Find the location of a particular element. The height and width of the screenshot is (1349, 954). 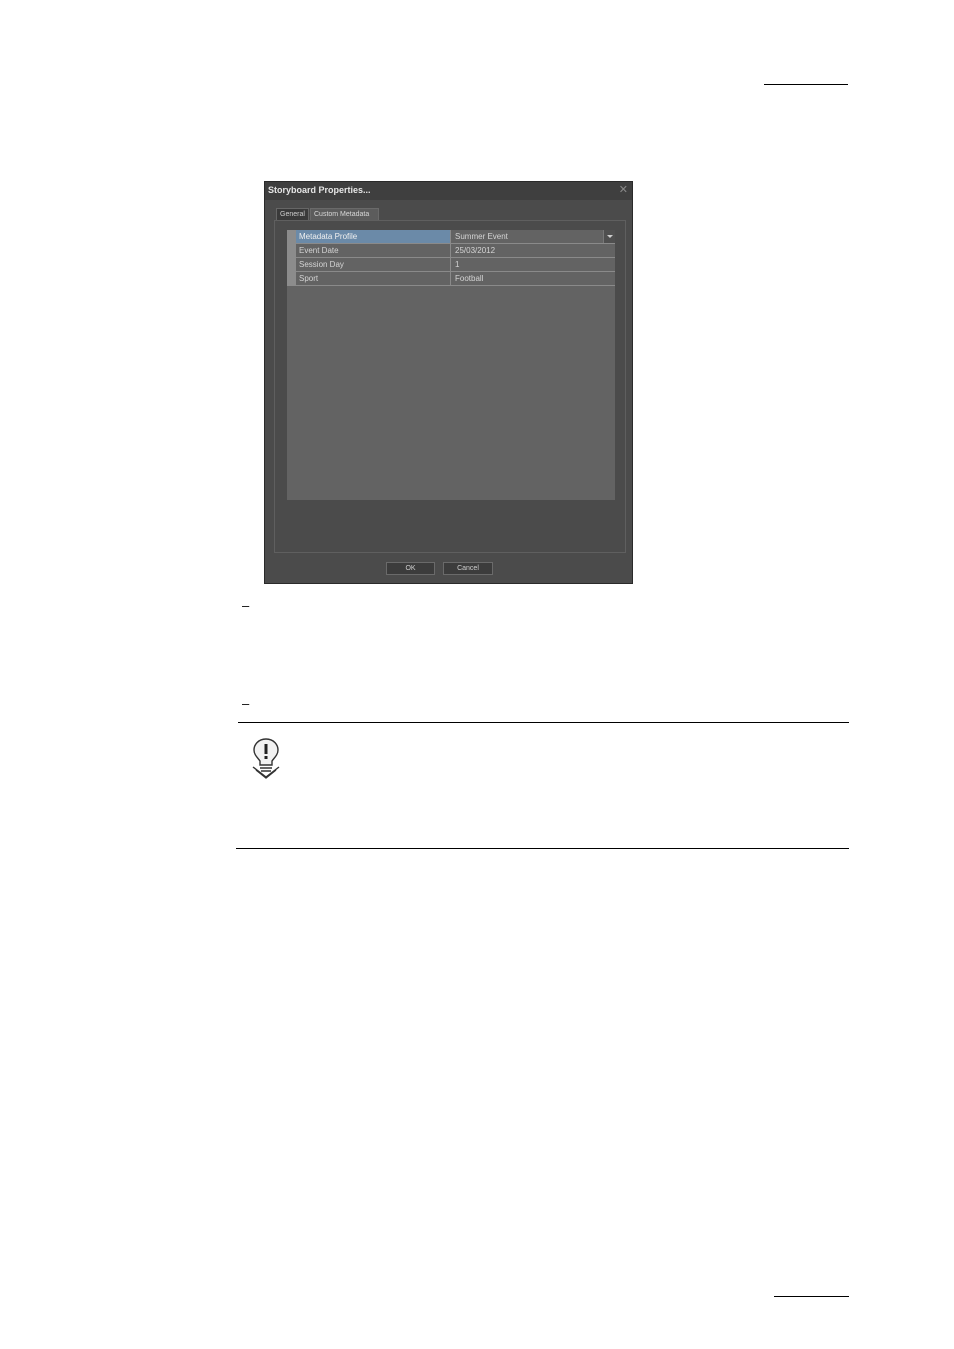

note-top-rule is located at coordinates (543, 722).